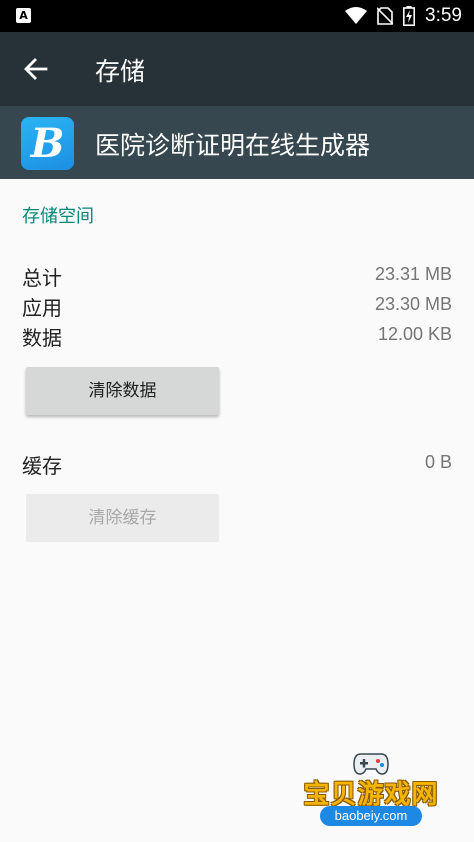 This screenshot has width=474, height=842. Describe the element at coordinates (371, 764) in the screenshot. I see `gamepad-icon` at that location.